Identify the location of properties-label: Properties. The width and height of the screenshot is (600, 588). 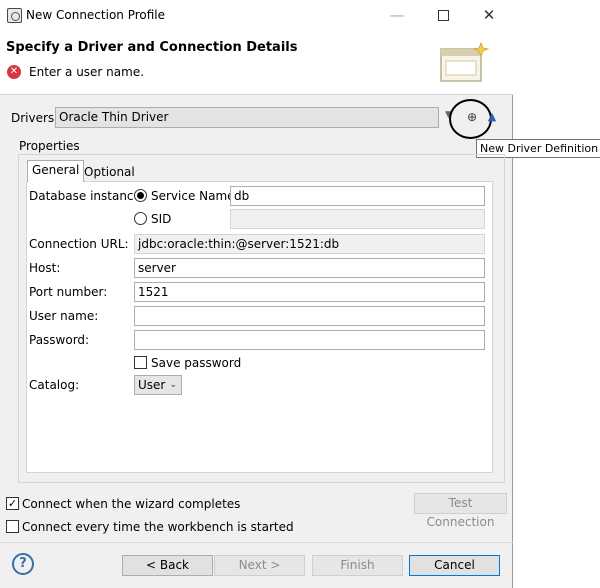
(49, 146).